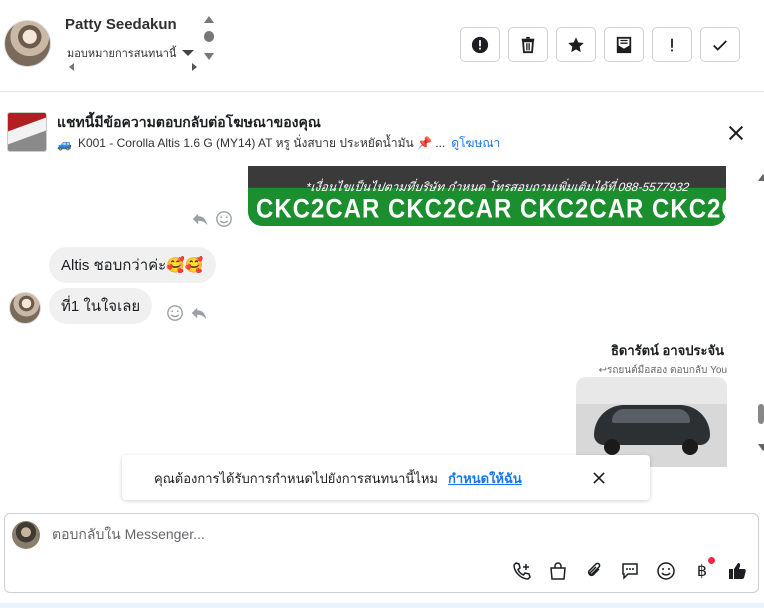 Image resolution: width=764 pixels, height=608 pixels. Describe the element at coordinates (194, 67) in the screenshot. I see `scroll-right-icon` at that location.